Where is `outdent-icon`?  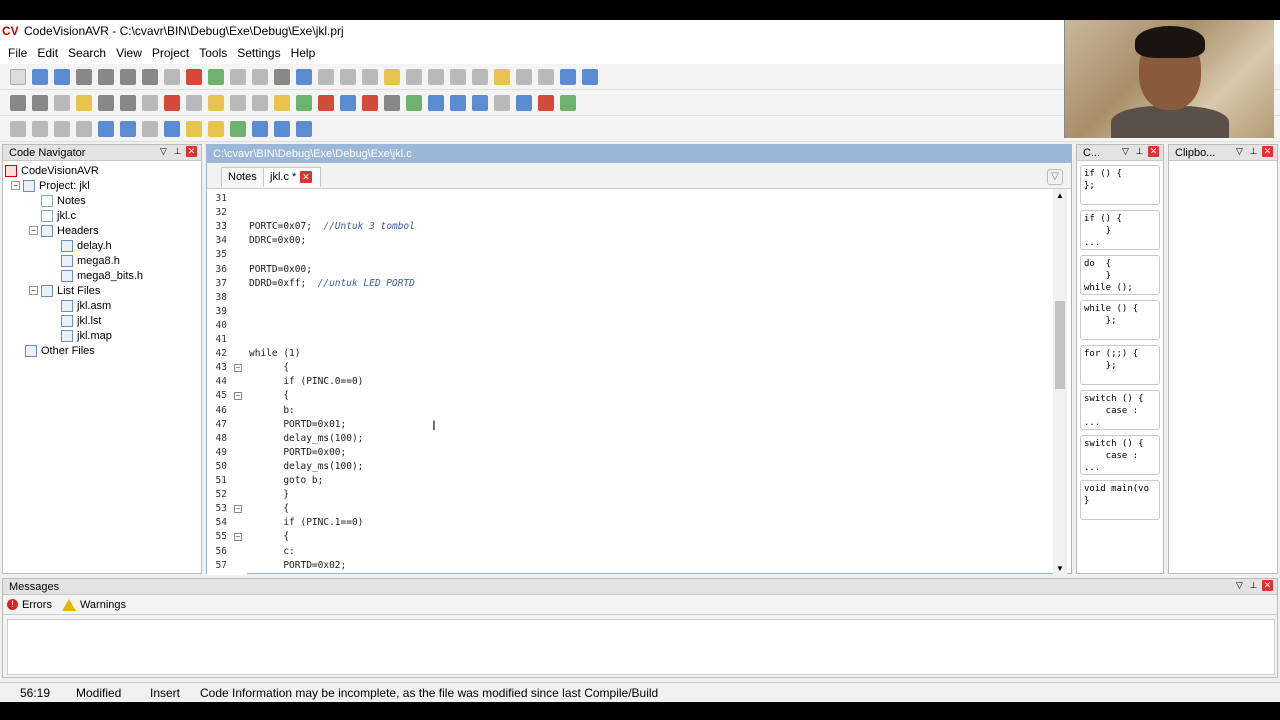 outdent-icon is located at coordinates (436, 76).